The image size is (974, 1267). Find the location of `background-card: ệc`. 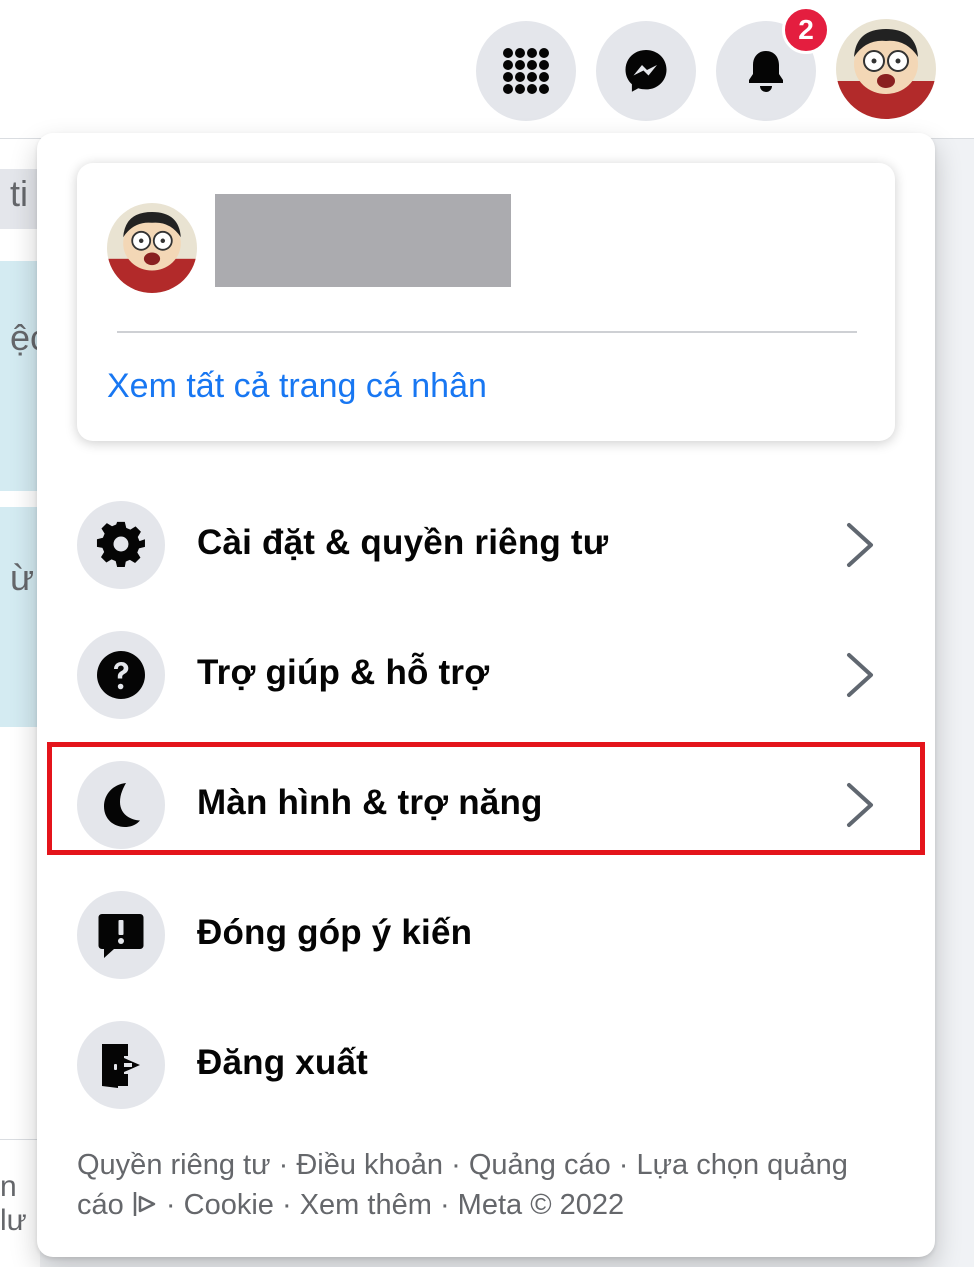

background-card: ệc is located at coordinates (24, 376).